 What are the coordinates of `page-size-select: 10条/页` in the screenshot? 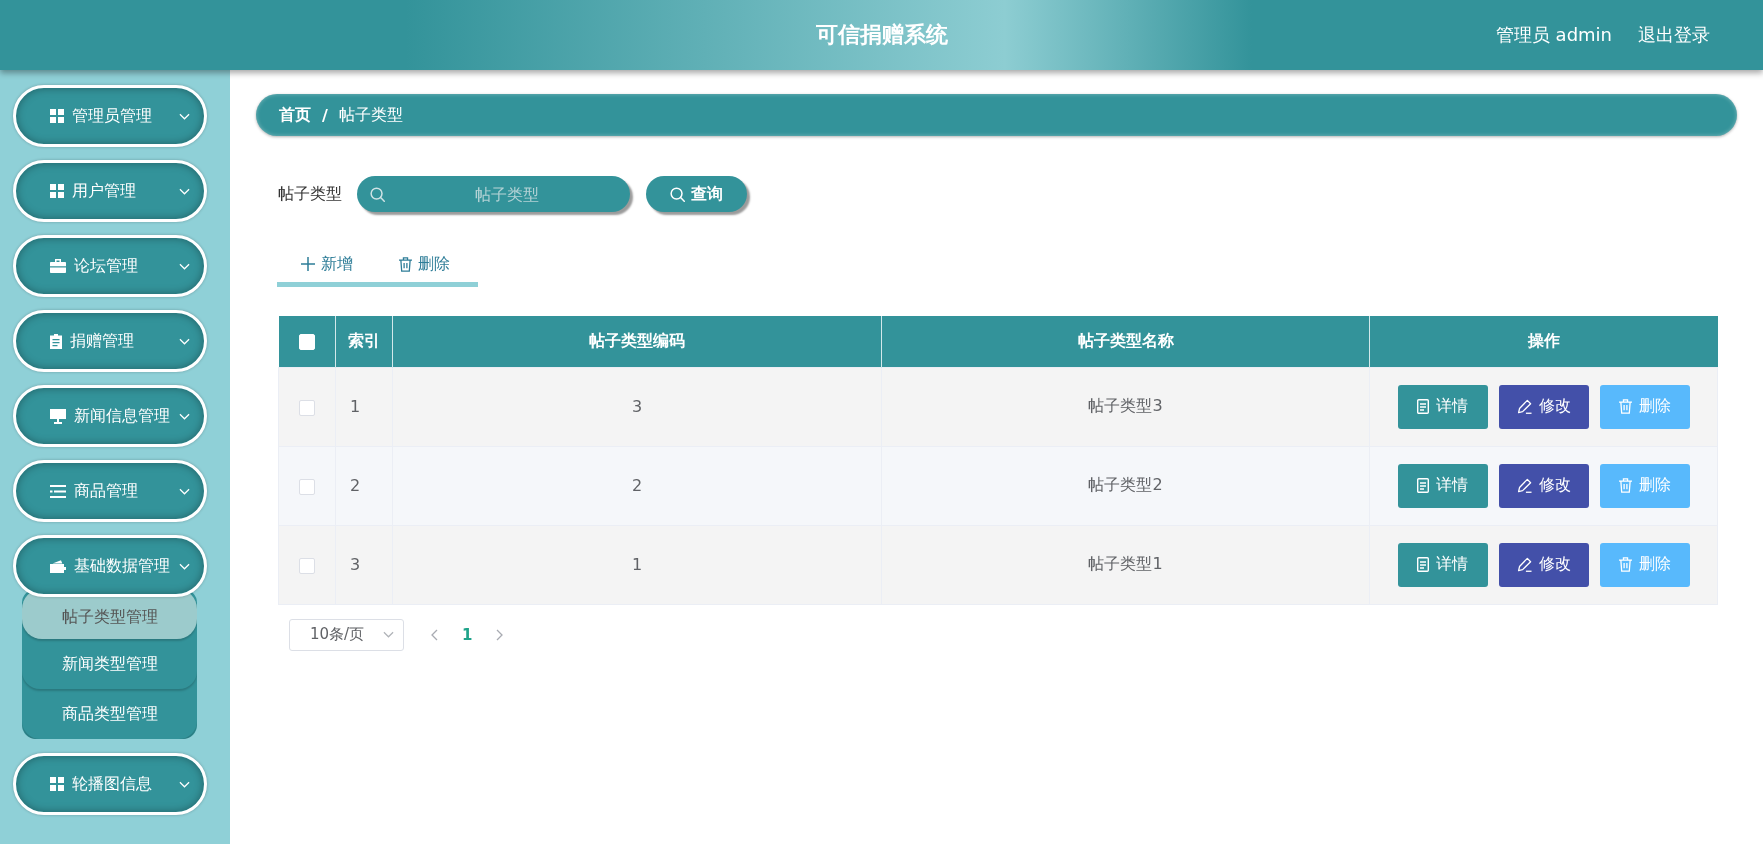 It's located at (346, 634).